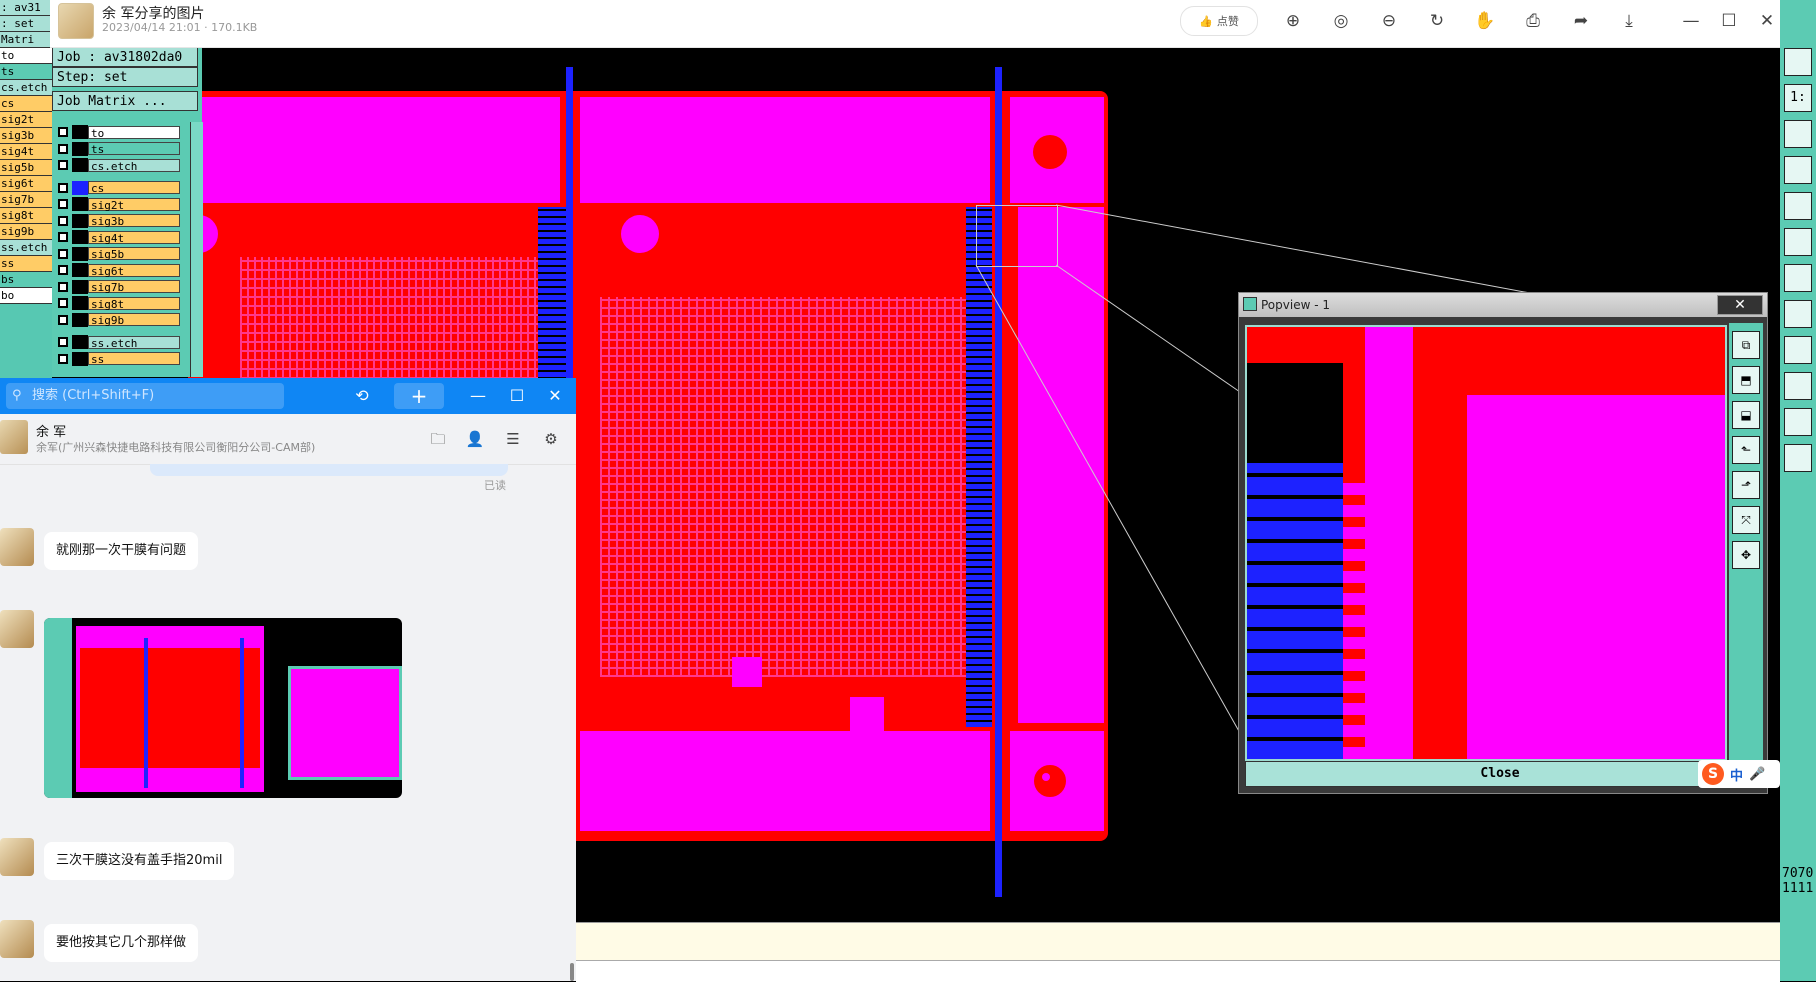 The image size is (1816, 982). I want to click on chat-search-input: 搜索 (Ctrl+Shift+F), so click(145, 396).